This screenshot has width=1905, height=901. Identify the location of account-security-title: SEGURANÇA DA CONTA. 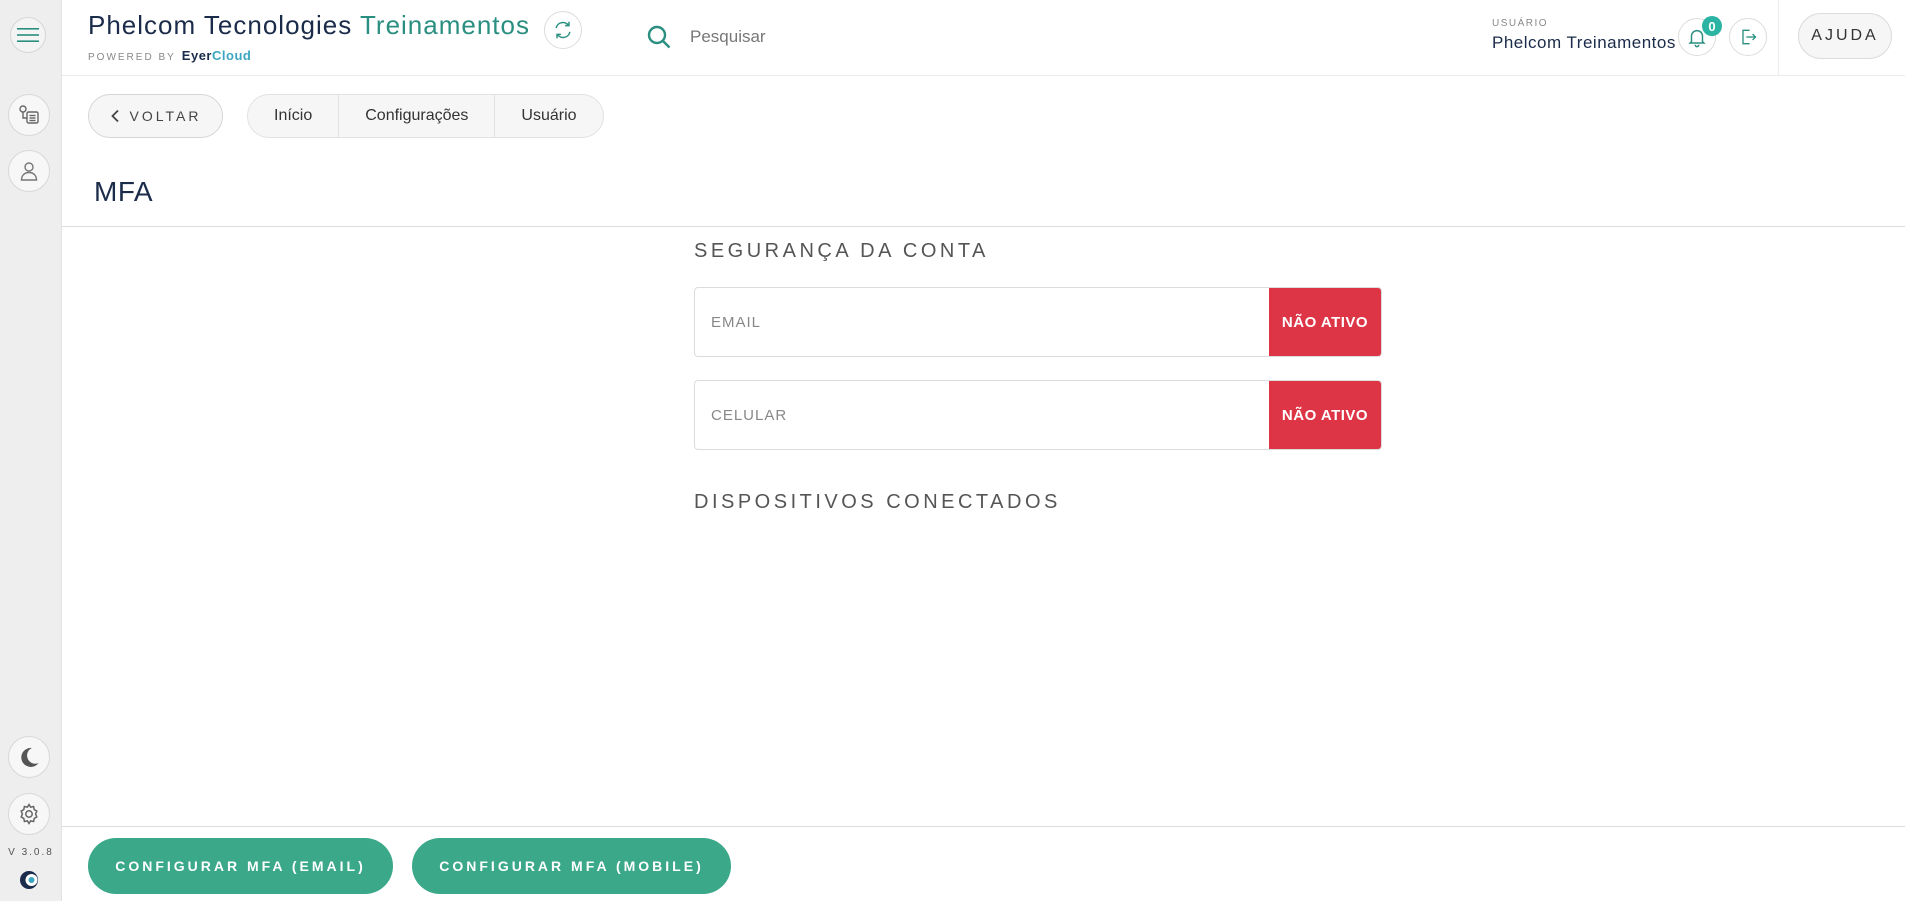
(841, 251).